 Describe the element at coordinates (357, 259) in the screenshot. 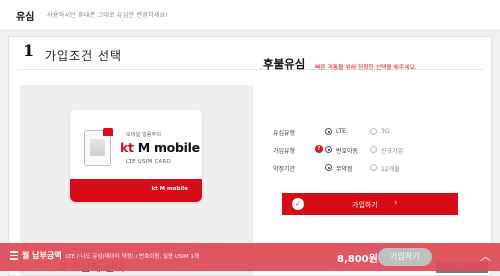

I see `monthly-price: 8,800원` at that location.